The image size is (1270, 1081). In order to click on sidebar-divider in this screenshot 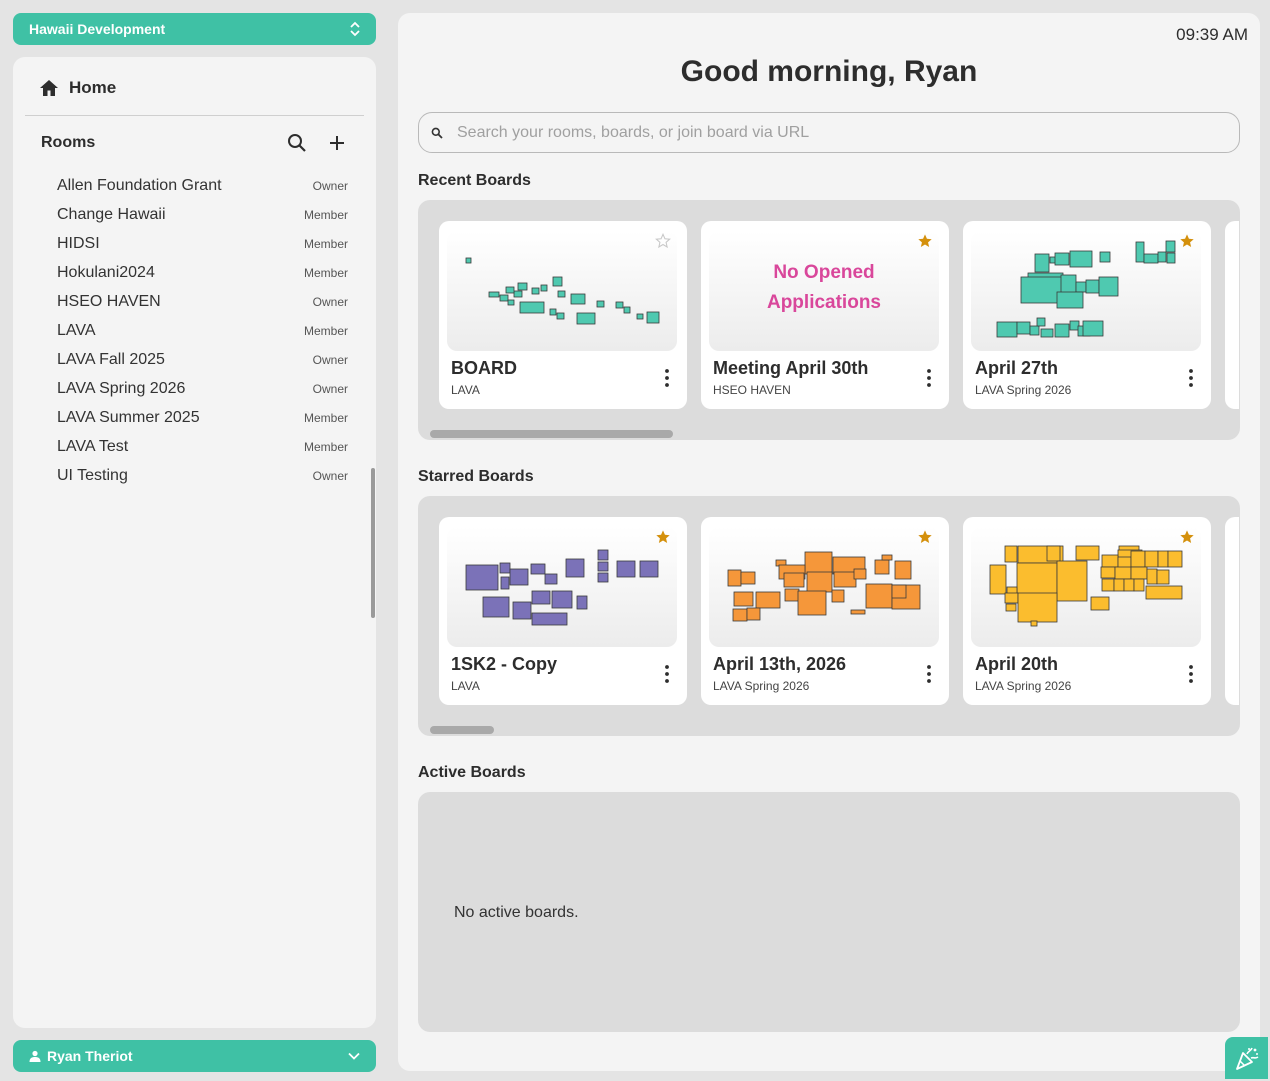, I will do `click(194, 115)`.